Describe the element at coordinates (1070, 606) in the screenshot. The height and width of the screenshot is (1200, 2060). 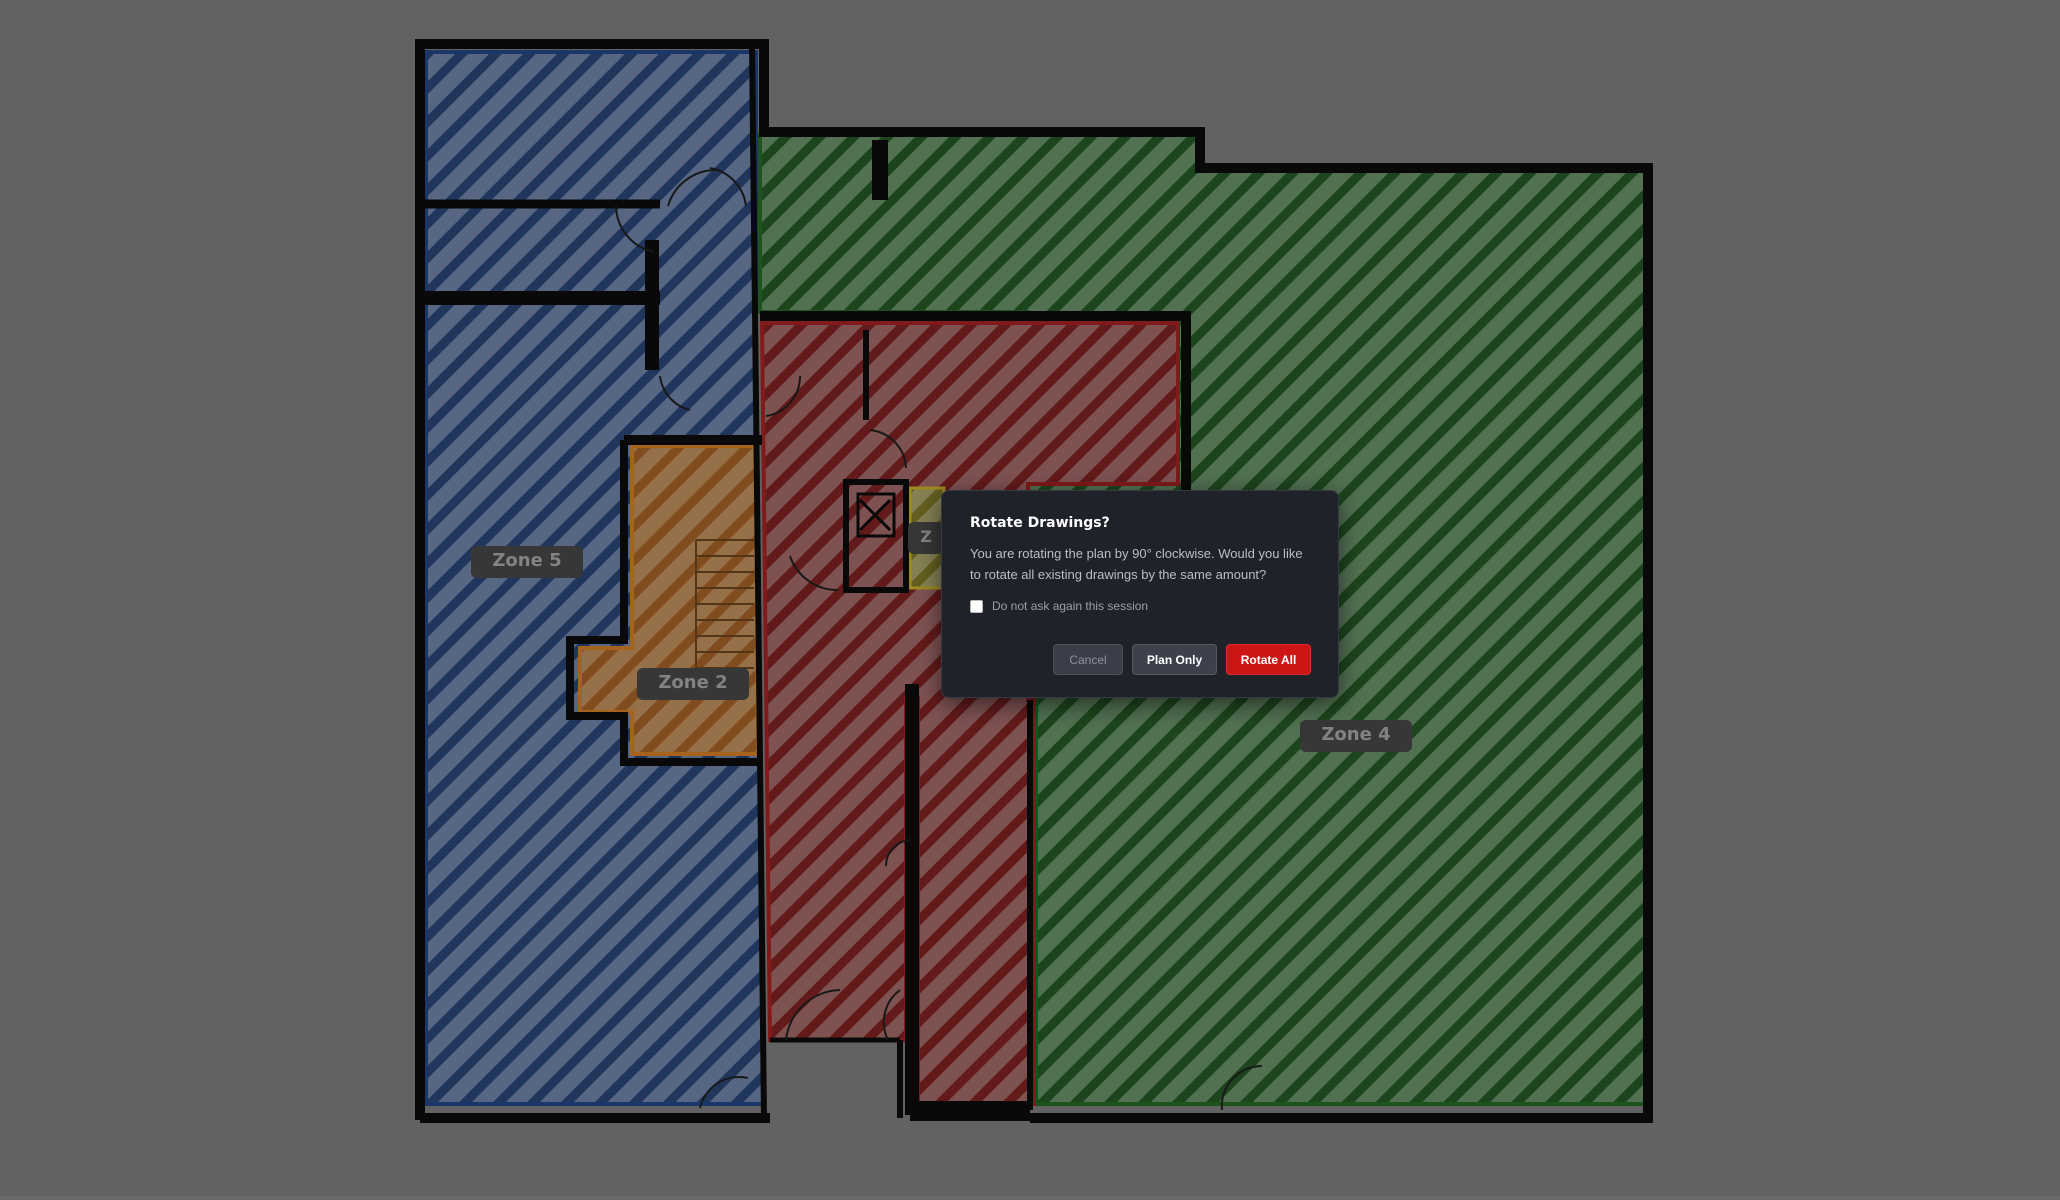
I see `do-not-ask-label: Do not ask again this session` at that location.